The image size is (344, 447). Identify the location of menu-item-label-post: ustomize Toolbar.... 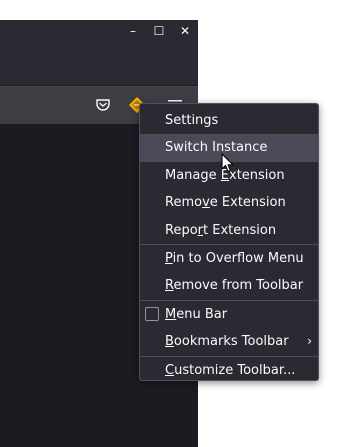
(235, 370).